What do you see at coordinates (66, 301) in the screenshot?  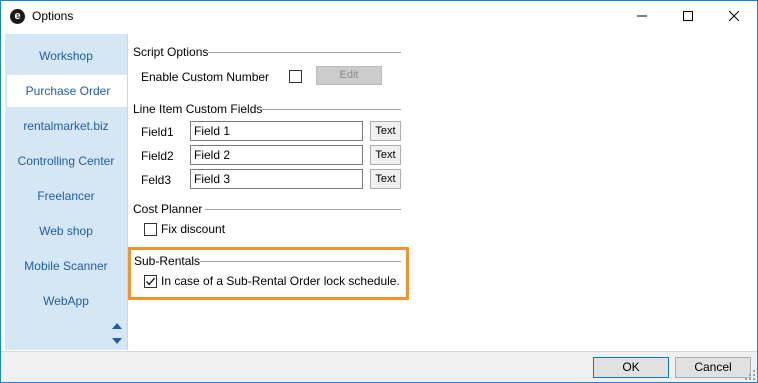 I see `sidebar-item-webapp: WebApp` at bounding box center [66, 301].